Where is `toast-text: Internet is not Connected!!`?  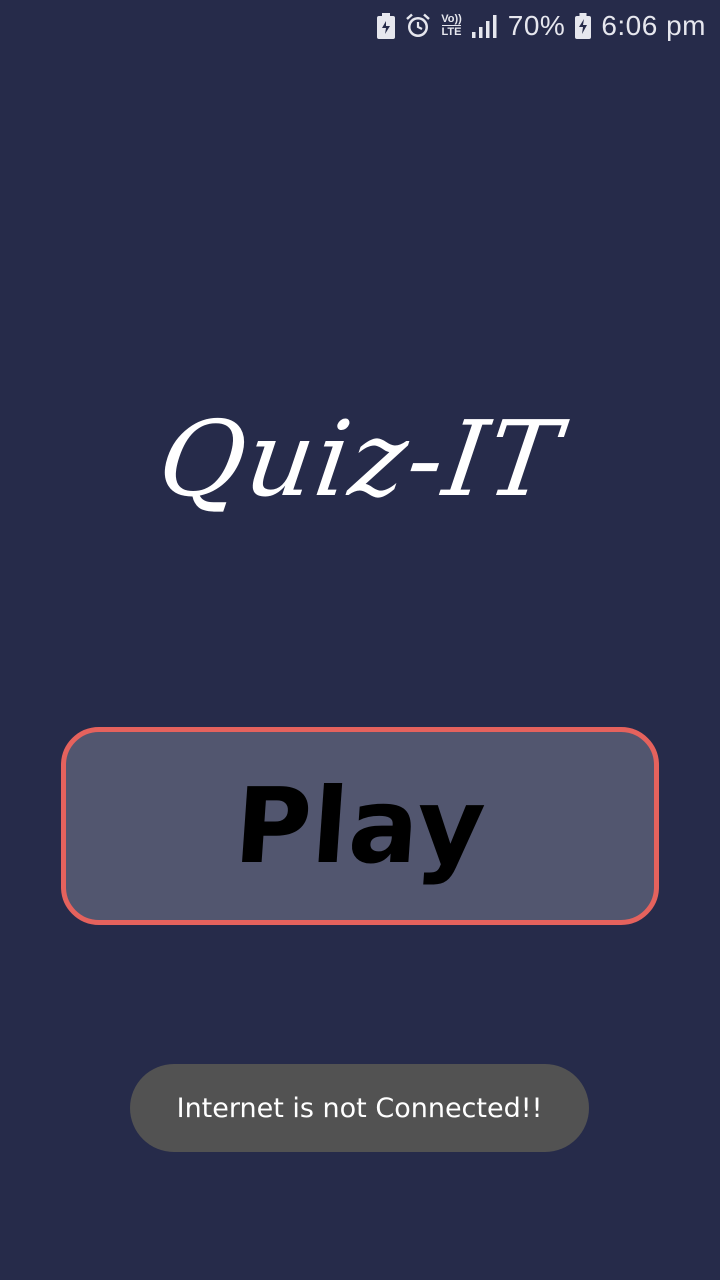
toast-text: Internet is not Connected!! is located at coordinates (359, 1108).